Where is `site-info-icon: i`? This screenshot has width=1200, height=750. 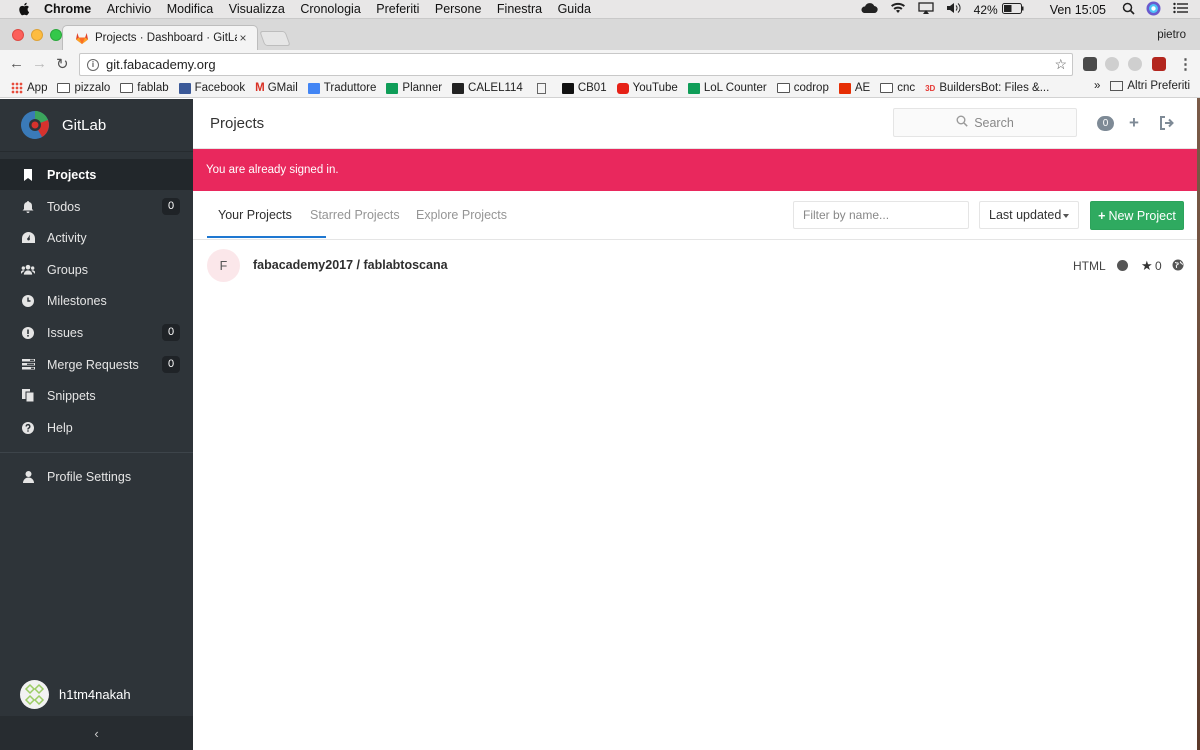
site-info-icon: i is located at coordinates (93, 64).